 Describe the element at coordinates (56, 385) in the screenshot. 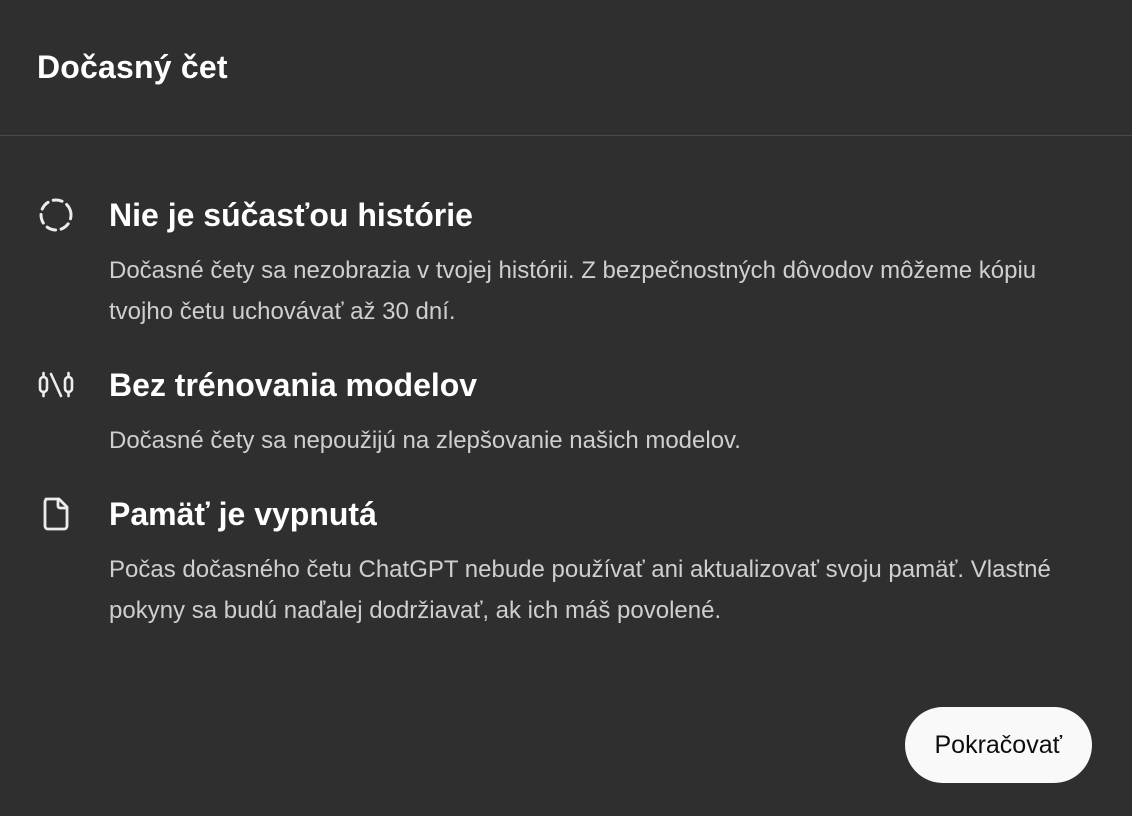

I see `no-training-icon` at that location.